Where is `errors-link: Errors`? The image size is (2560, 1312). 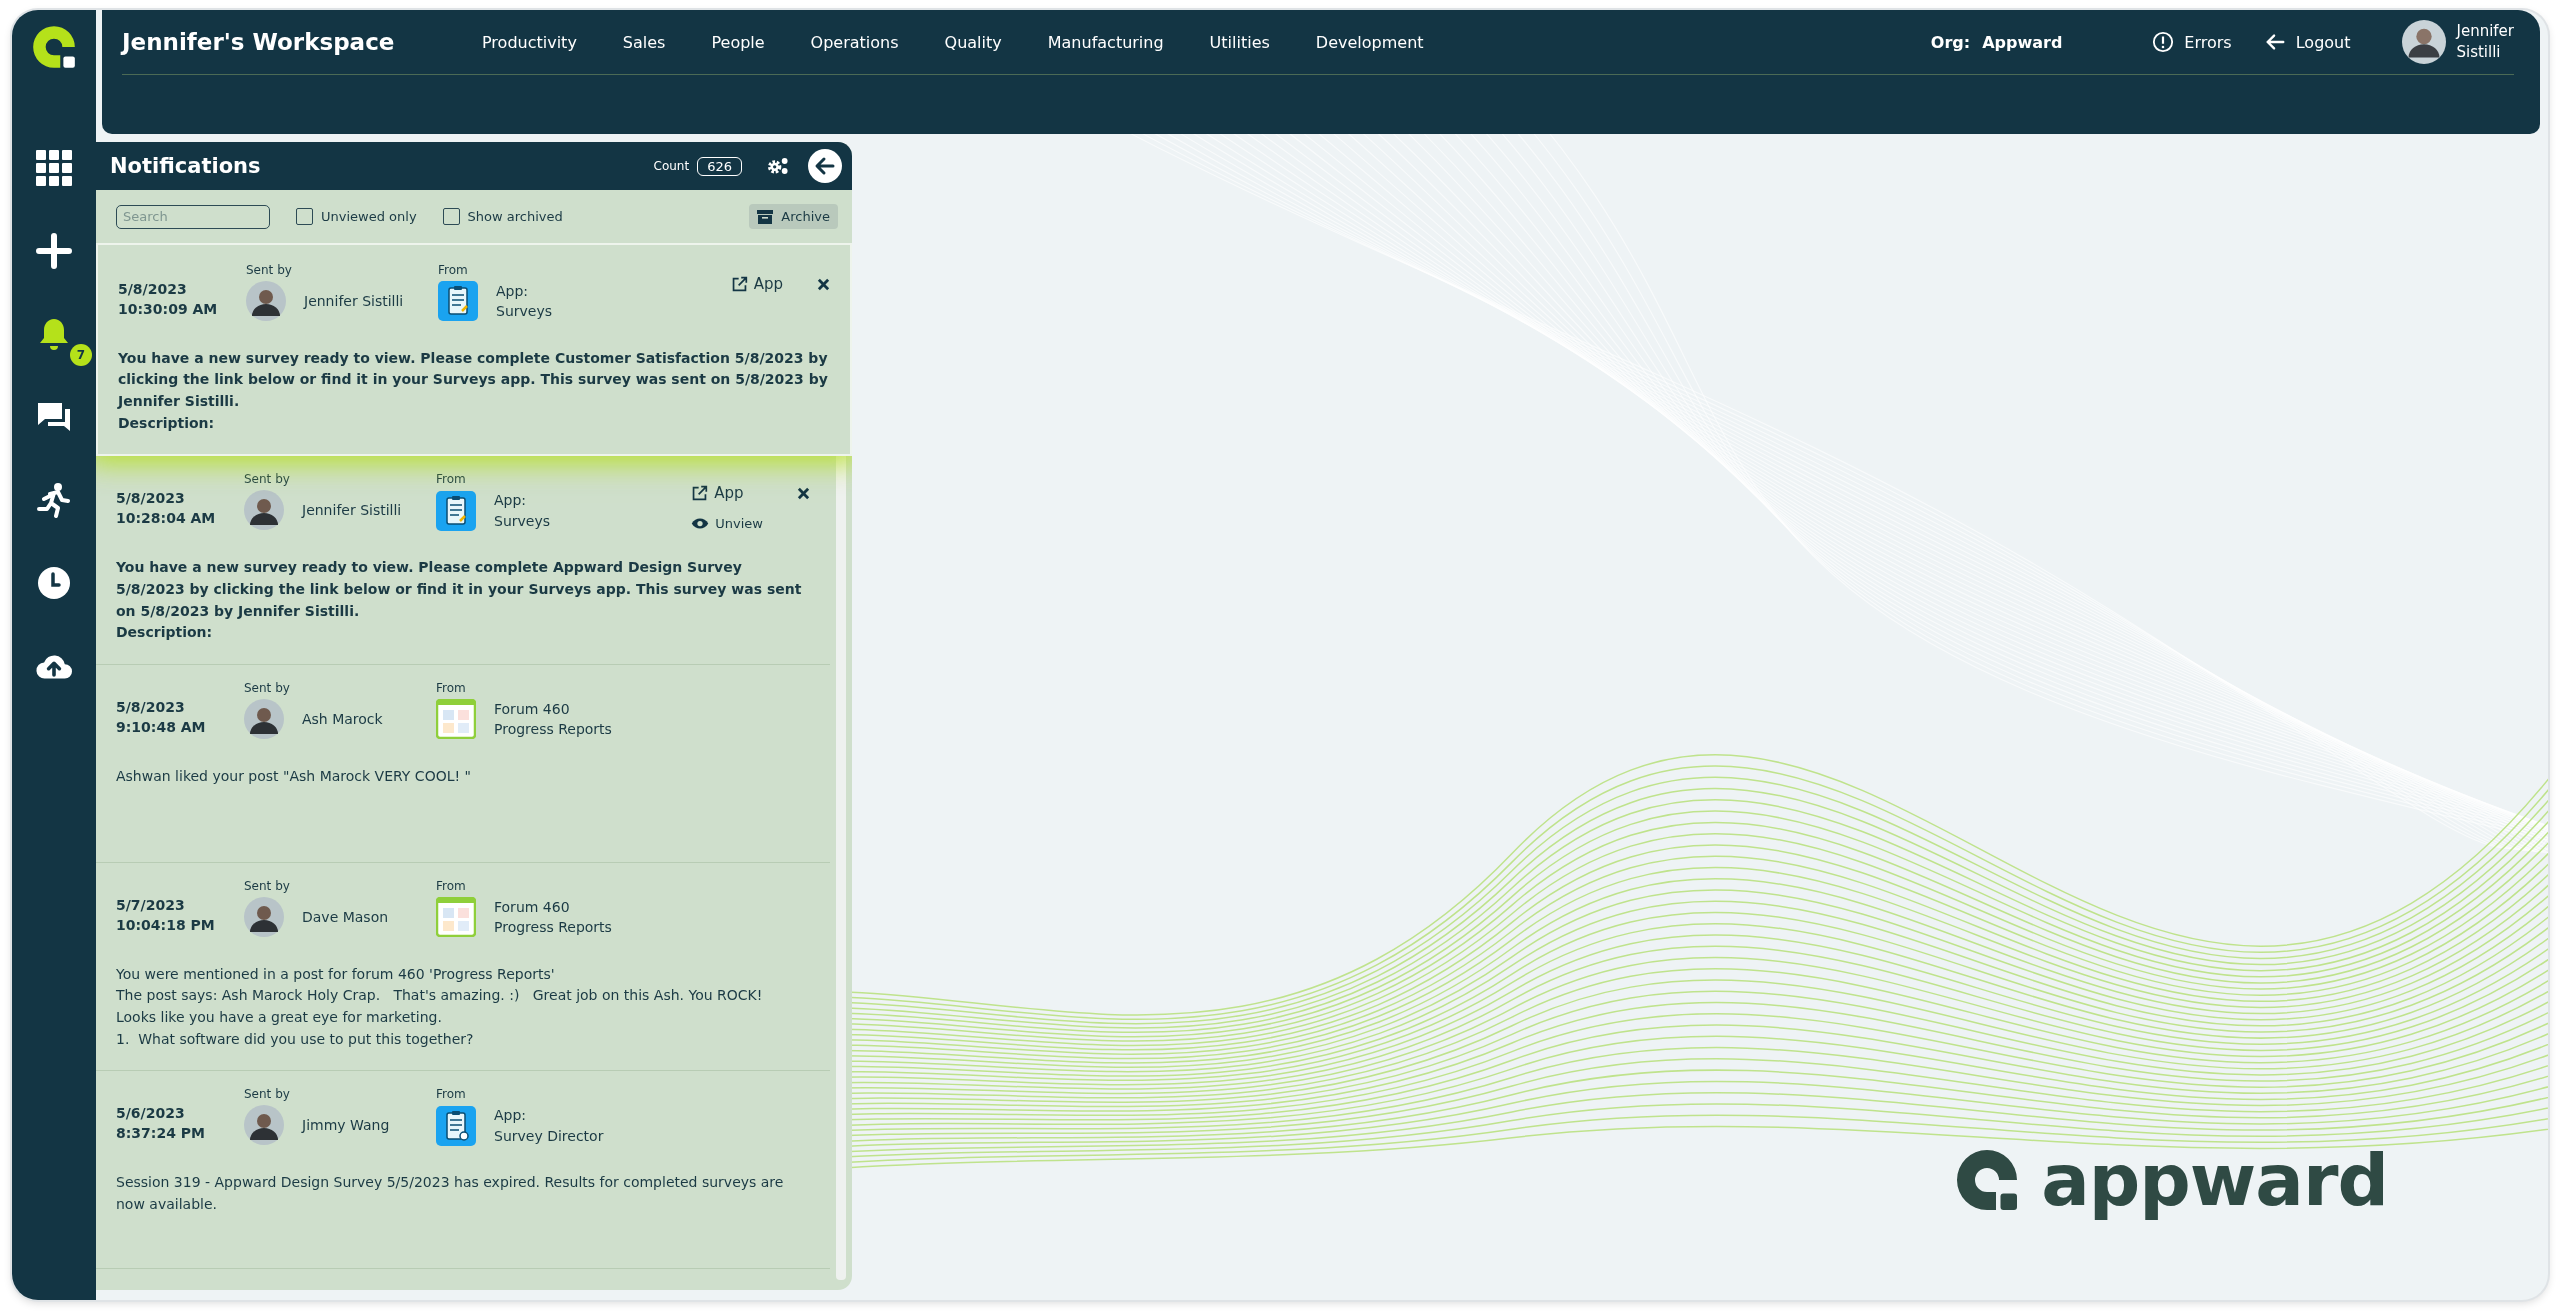 errors-link: Errors is located at coordinates (2192, 42).